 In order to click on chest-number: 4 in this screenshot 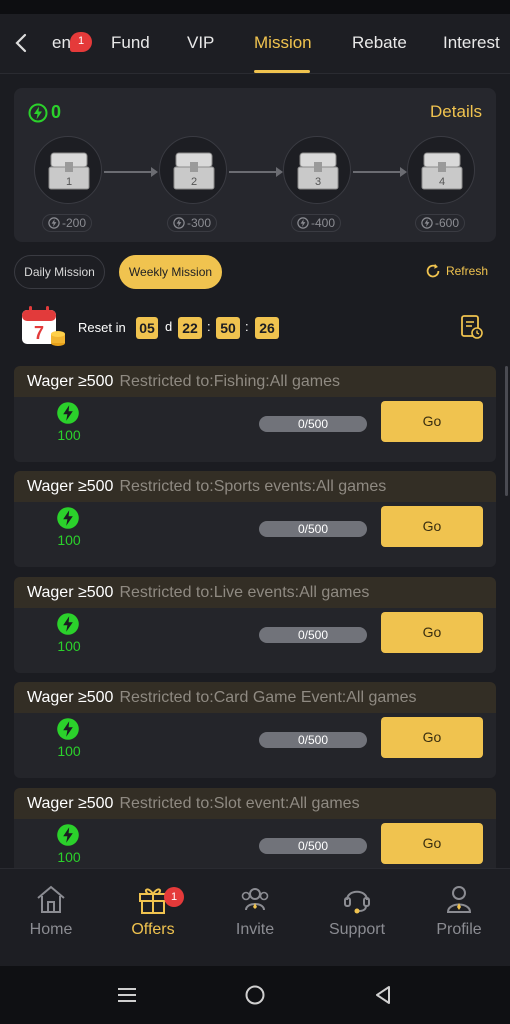, I will do `click(442, 182)`.